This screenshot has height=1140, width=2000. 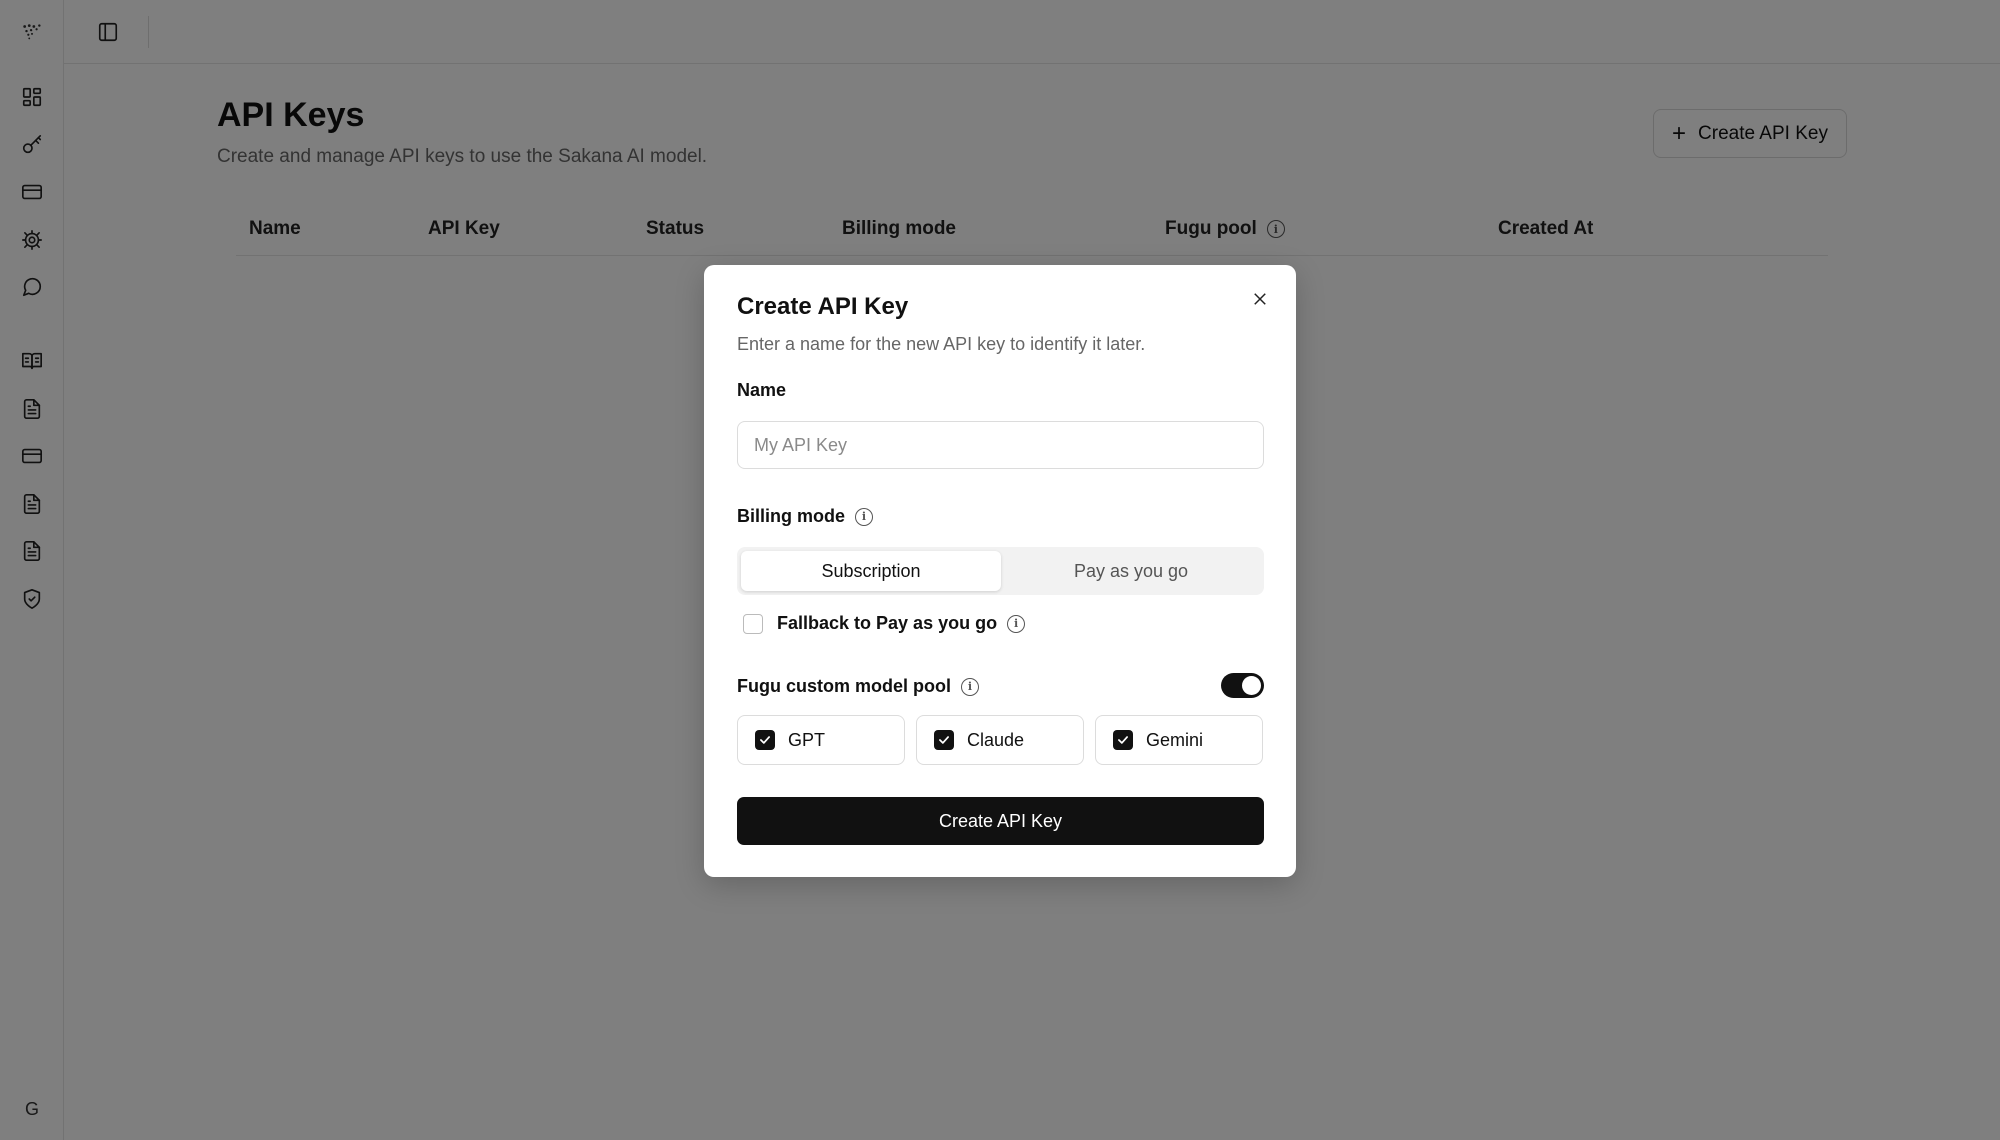 I want to click on model-option-label: Gemini, so click(x=1175, y=739).